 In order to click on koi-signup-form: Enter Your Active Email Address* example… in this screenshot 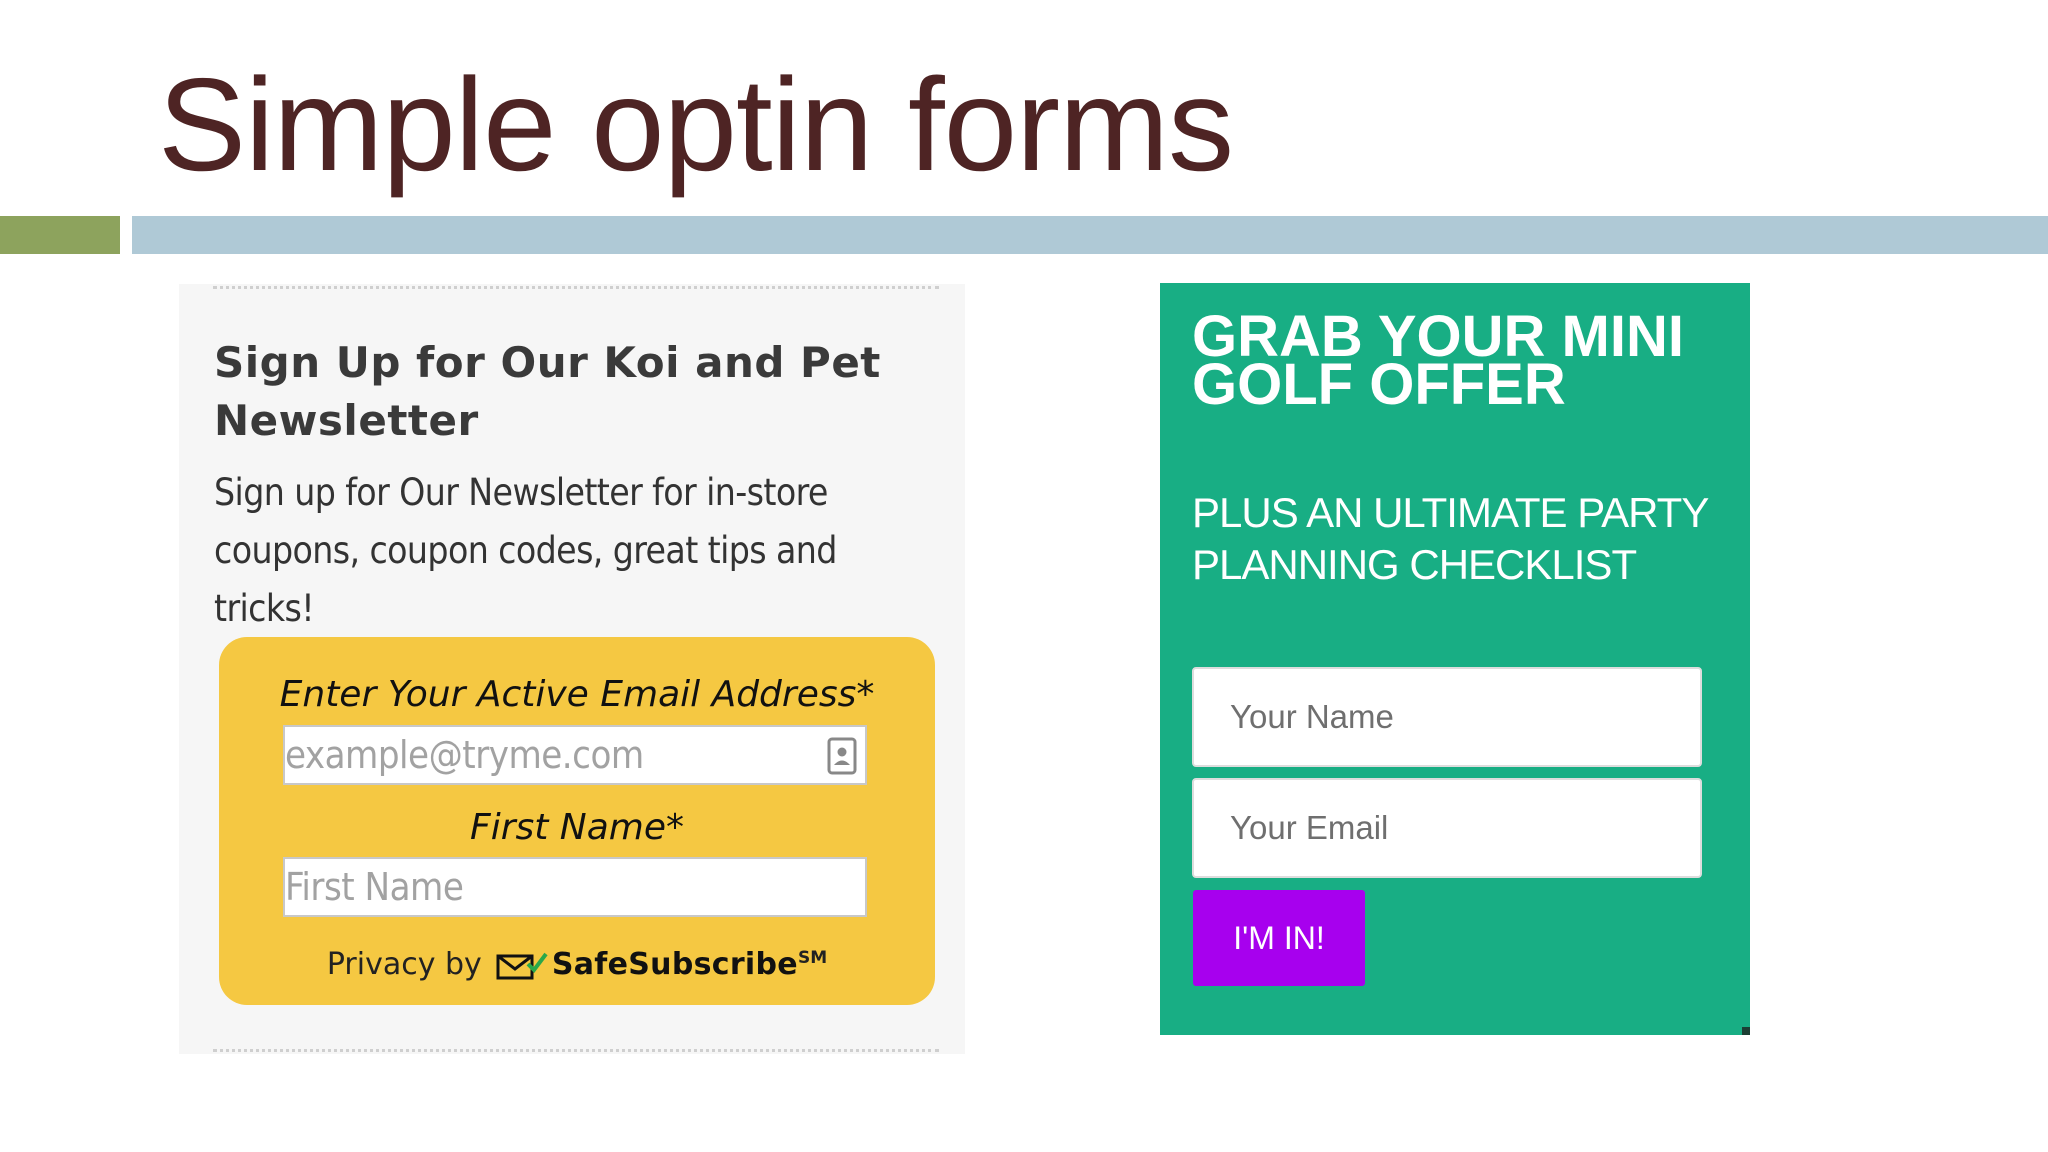, I will do `click(577, 821)`.